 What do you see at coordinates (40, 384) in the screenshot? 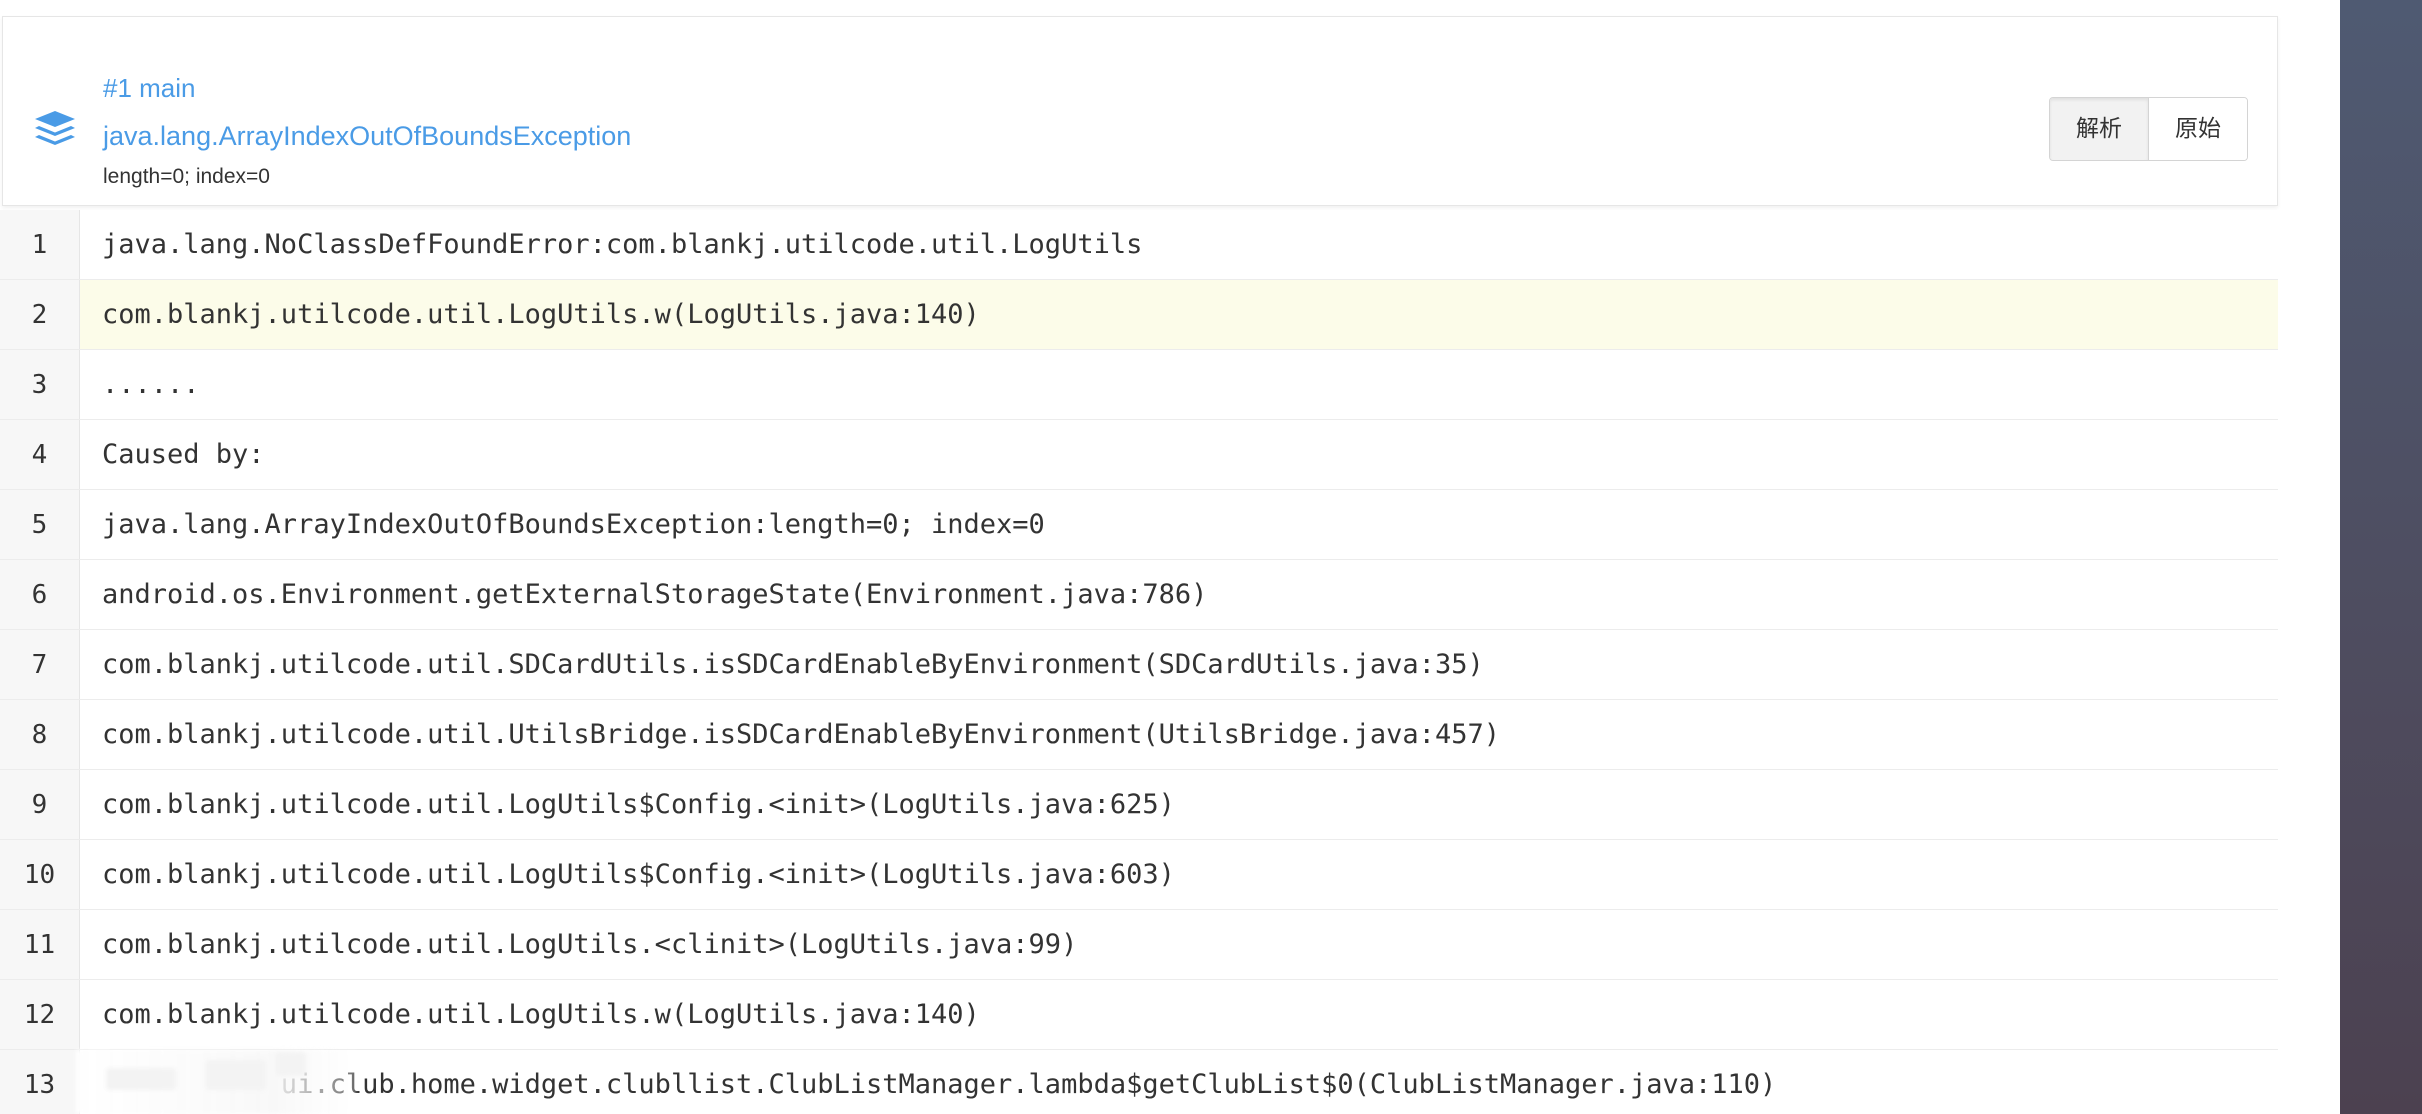
I see `line-number: 3` at bounding box center [40, 384].